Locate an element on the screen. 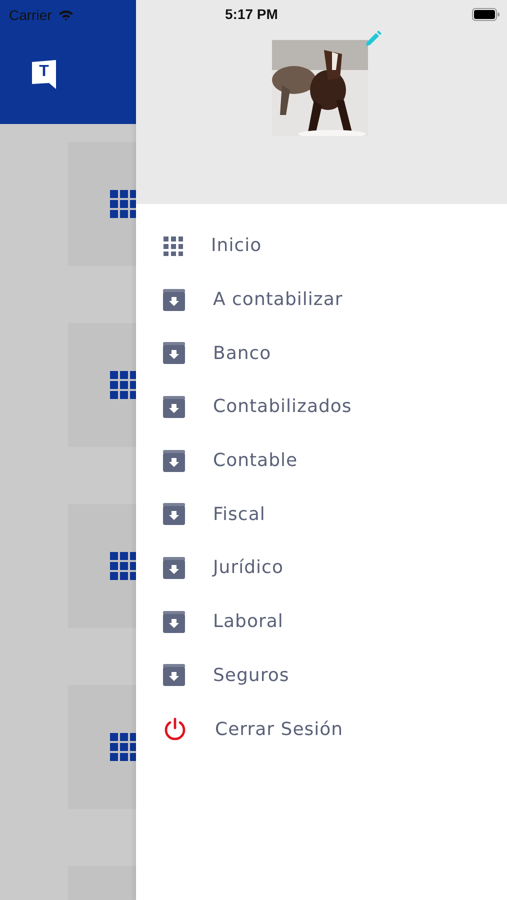 The height and width of the screenshot is (900, 507). menu-item: Fiscal is located at coordinates (239, 514).